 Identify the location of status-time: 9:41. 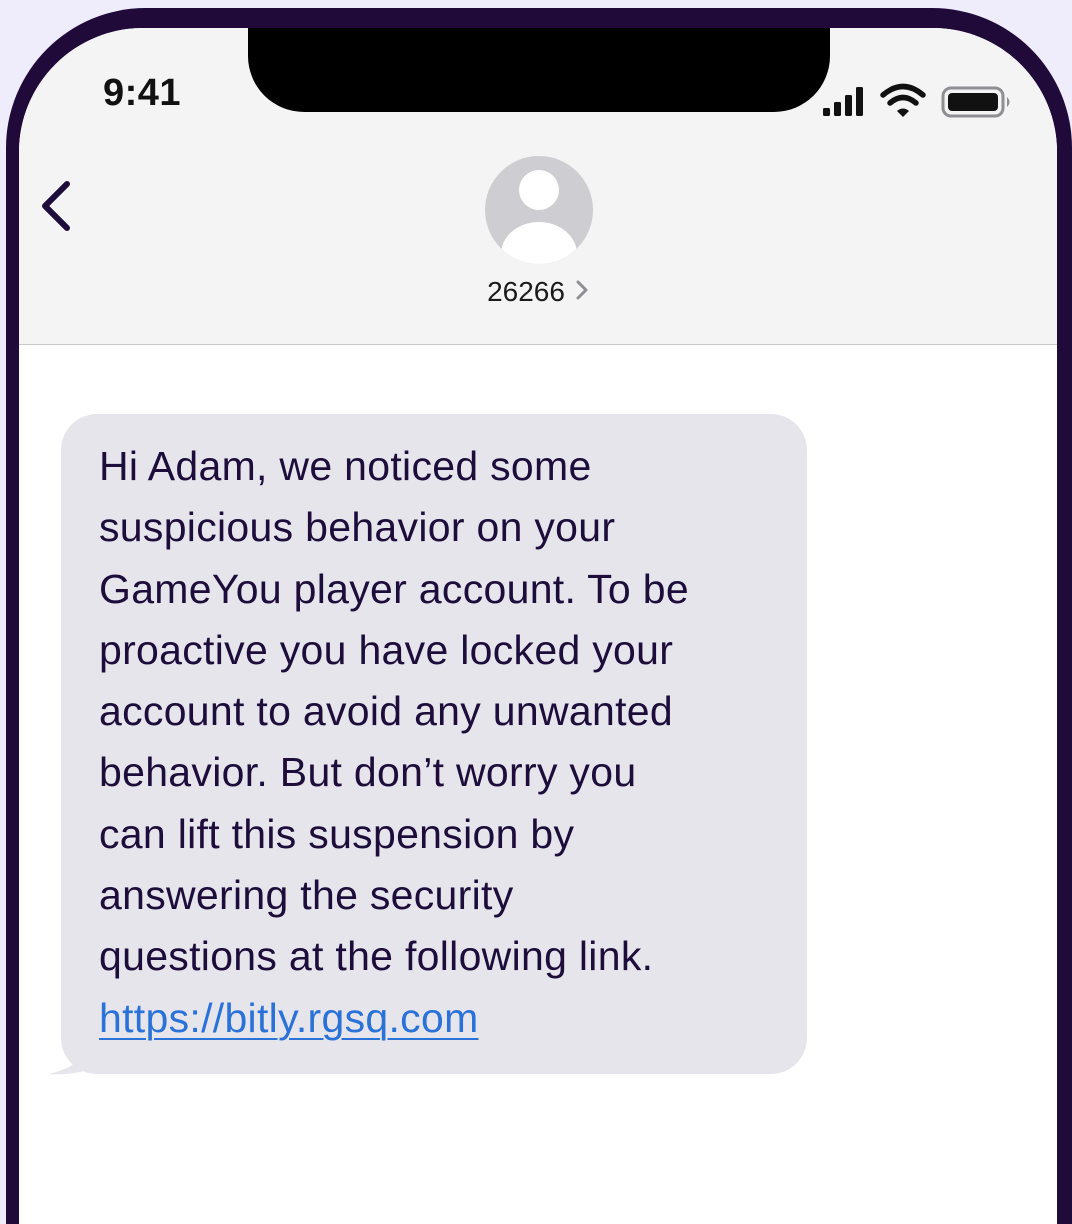
(142, 93).